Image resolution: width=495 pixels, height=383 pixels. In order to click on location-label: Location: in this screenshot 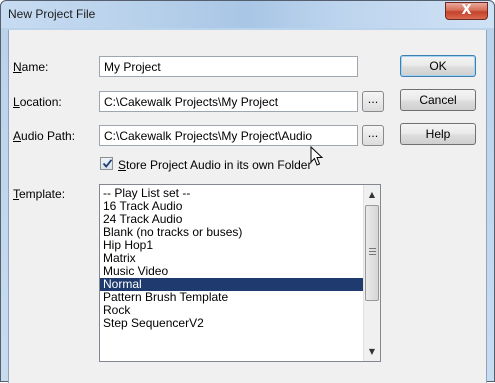, I will do `click(37, 102)`.